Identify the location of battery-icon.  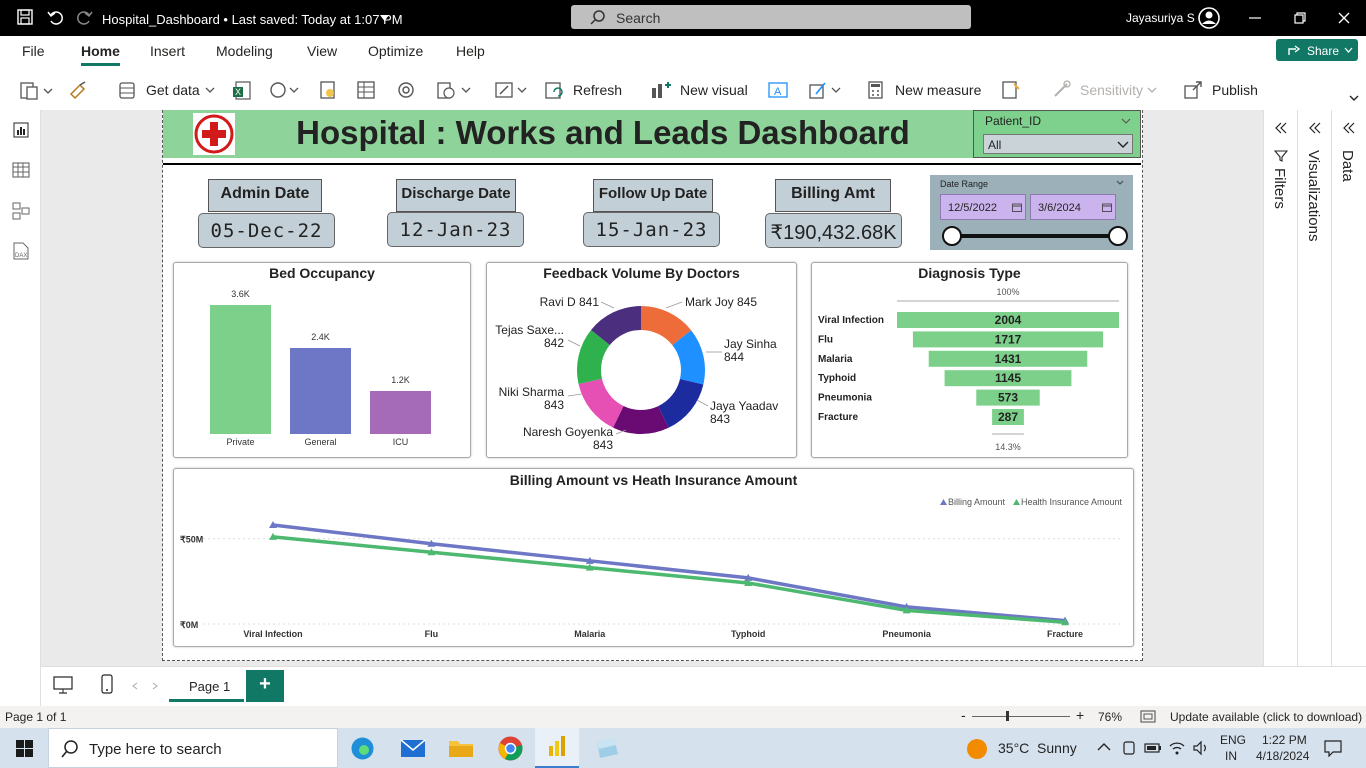
(1153, 748).